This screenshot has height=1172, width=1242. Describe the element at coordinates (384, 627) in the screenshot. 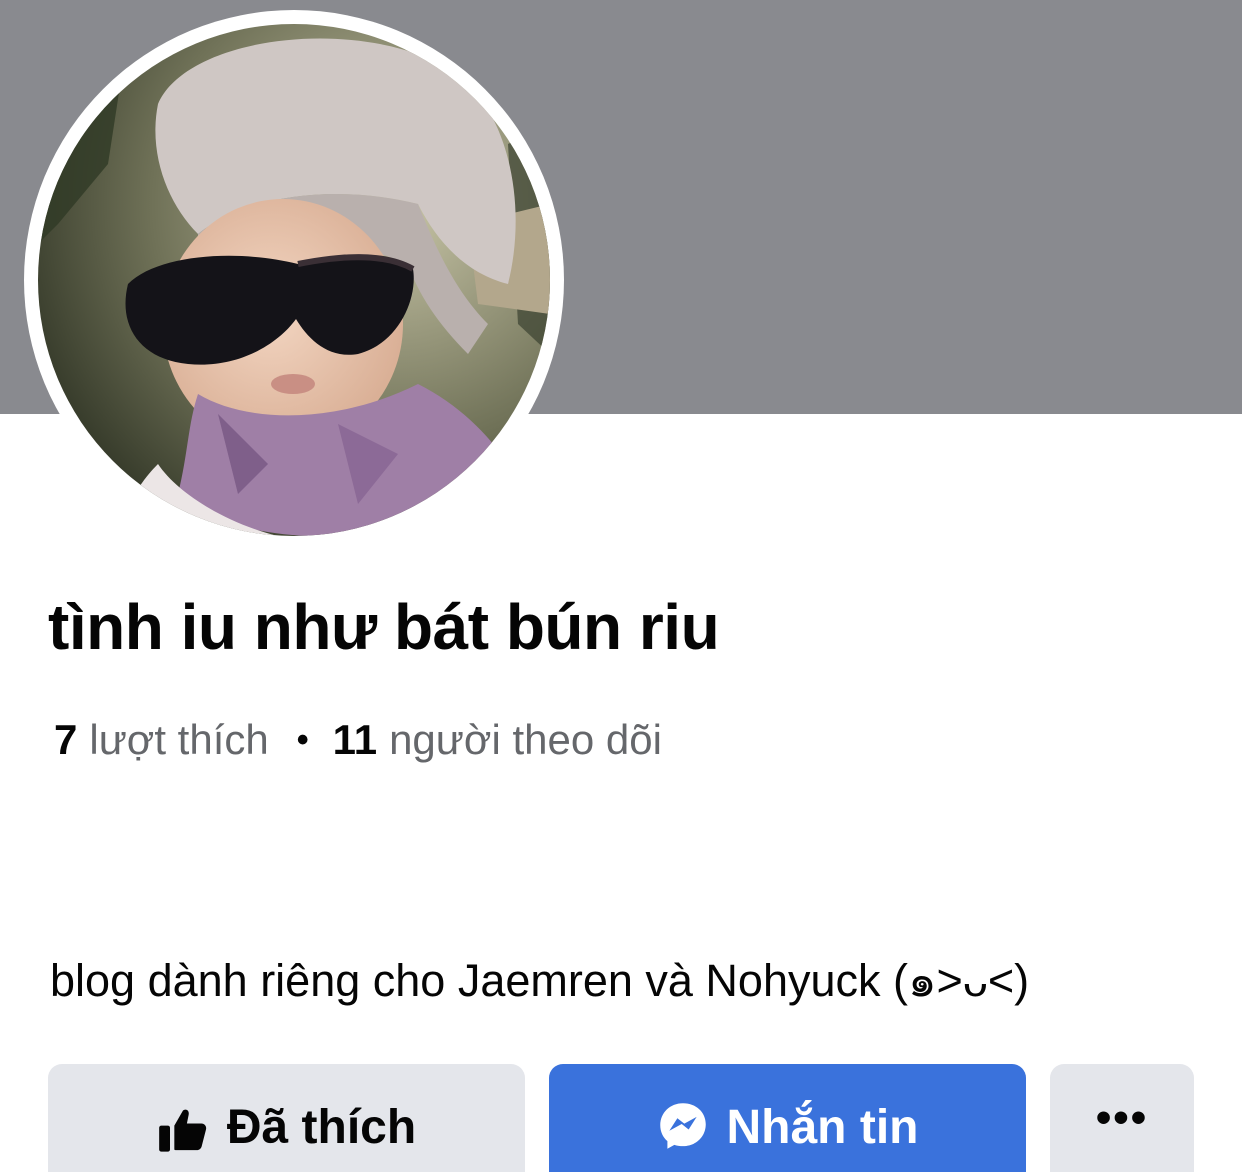

I see `page-title: tình iu như bát bún riu` at that location.